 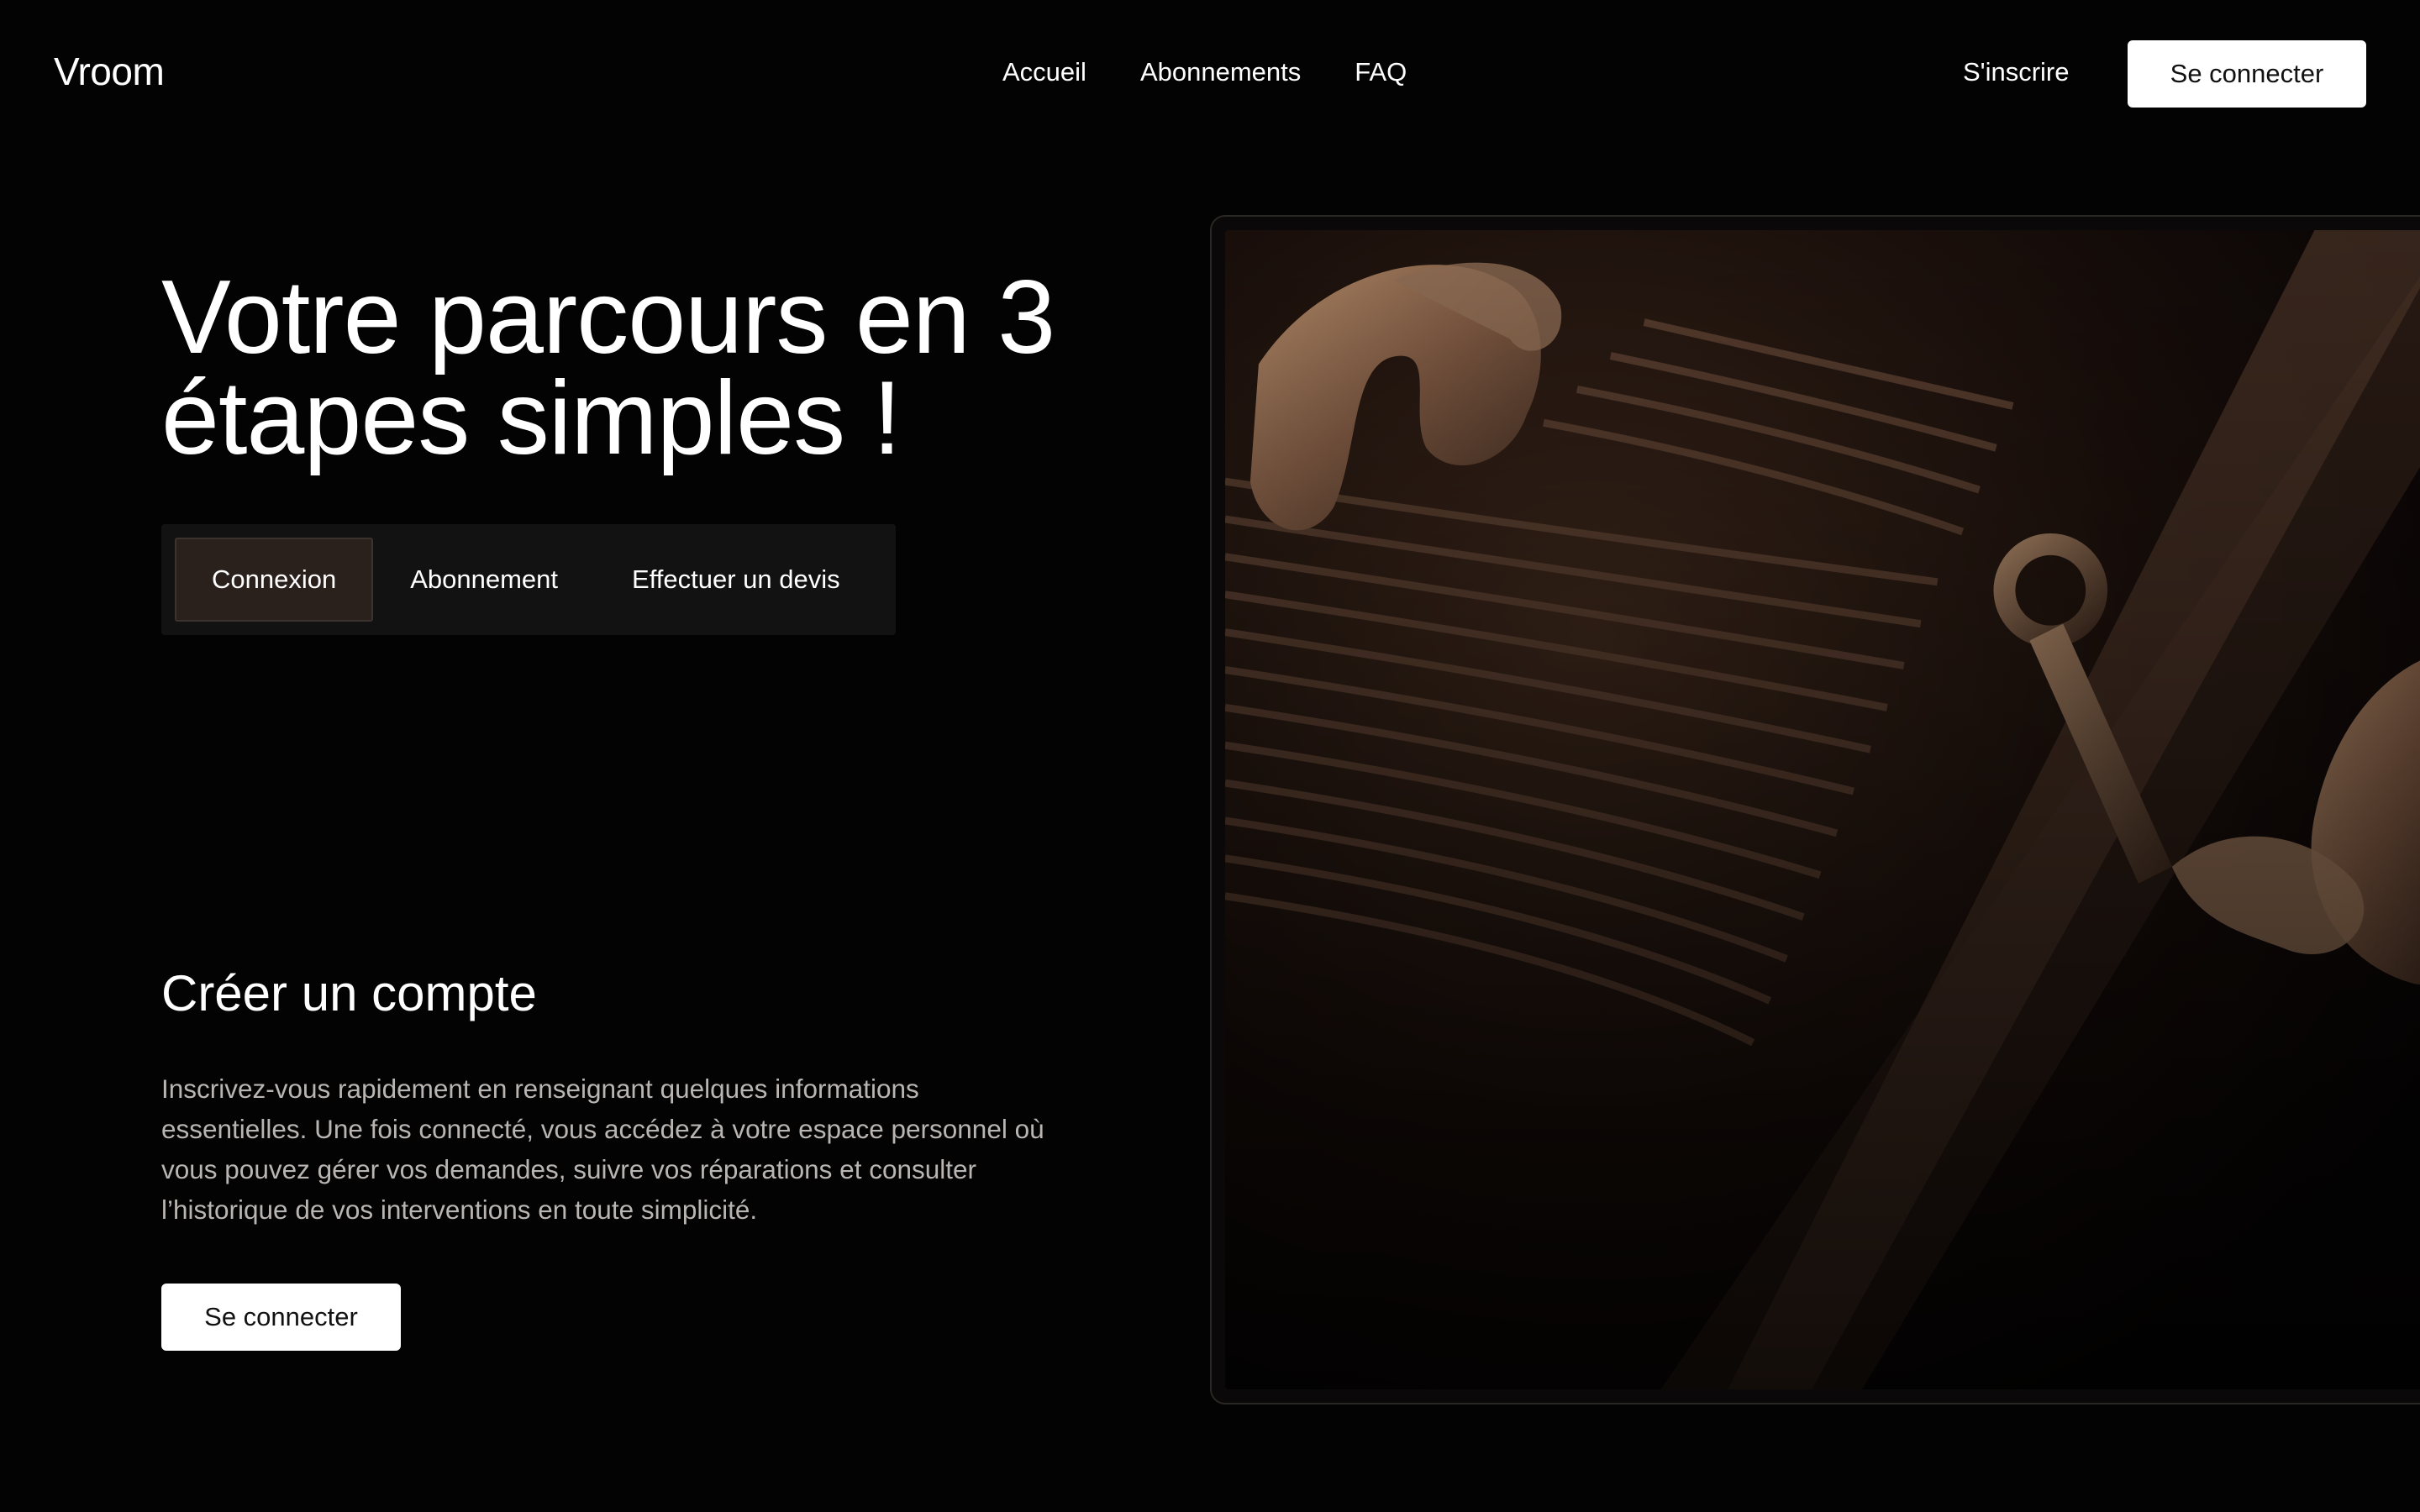 What do you see at coordinates (109, 71) in the screenshot?
I see `logo: Vroom` at bounding box center [109, 71].